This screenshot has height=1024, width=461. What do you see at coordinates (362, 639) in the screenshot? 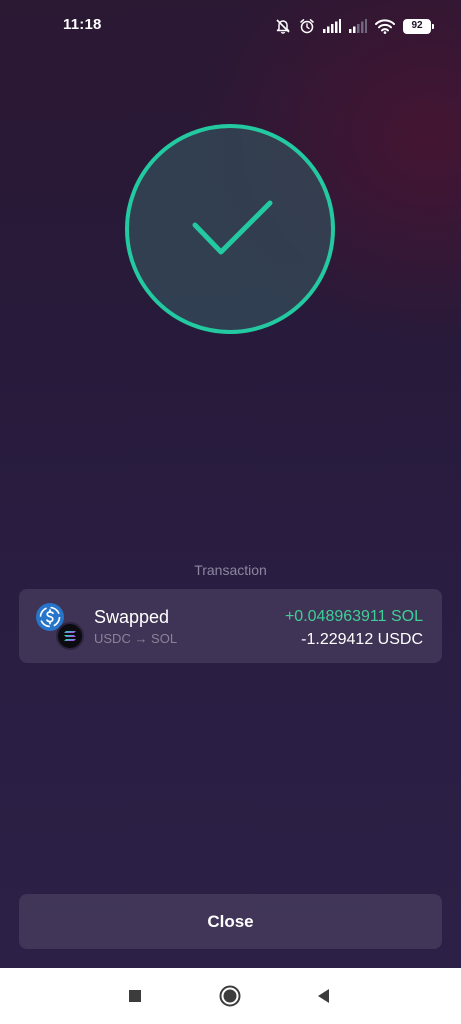
I see `amount-sent: -1.229412 USDC` at bounding box center [362, 639].